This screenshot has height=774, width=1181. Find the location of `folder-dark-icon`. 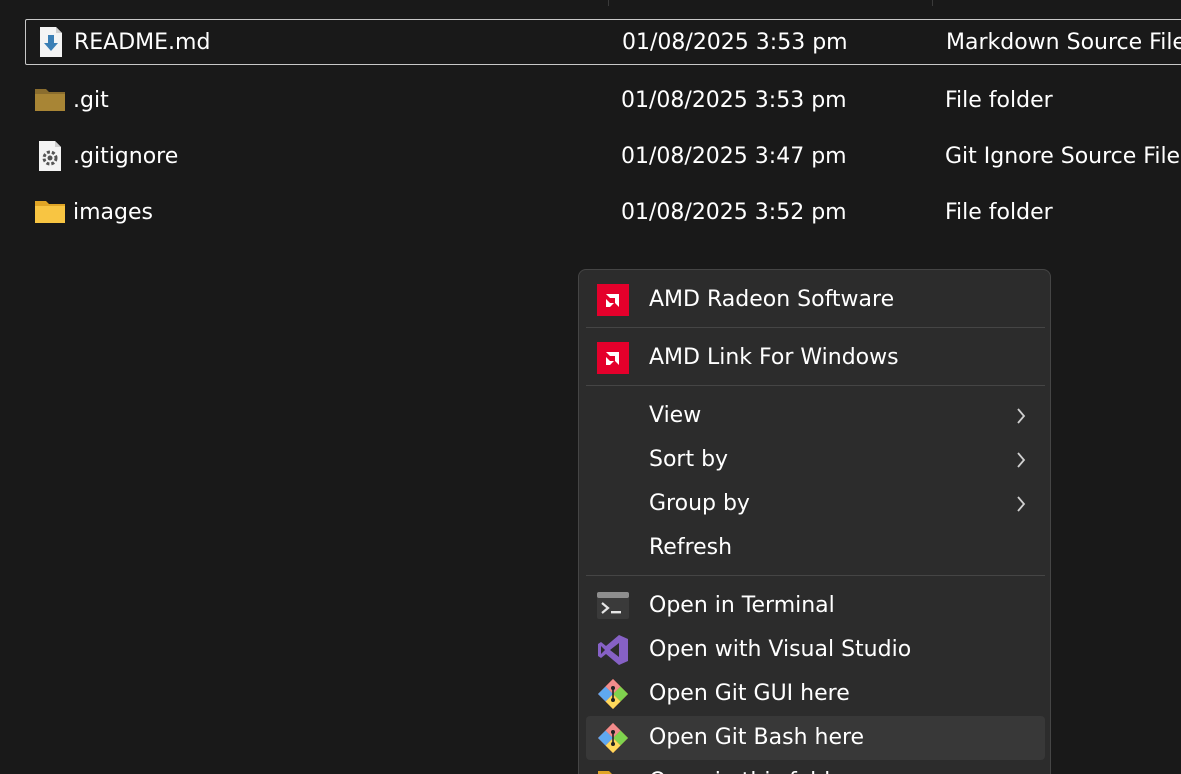

folder-dark-icon is located at coordinates (50, 100).